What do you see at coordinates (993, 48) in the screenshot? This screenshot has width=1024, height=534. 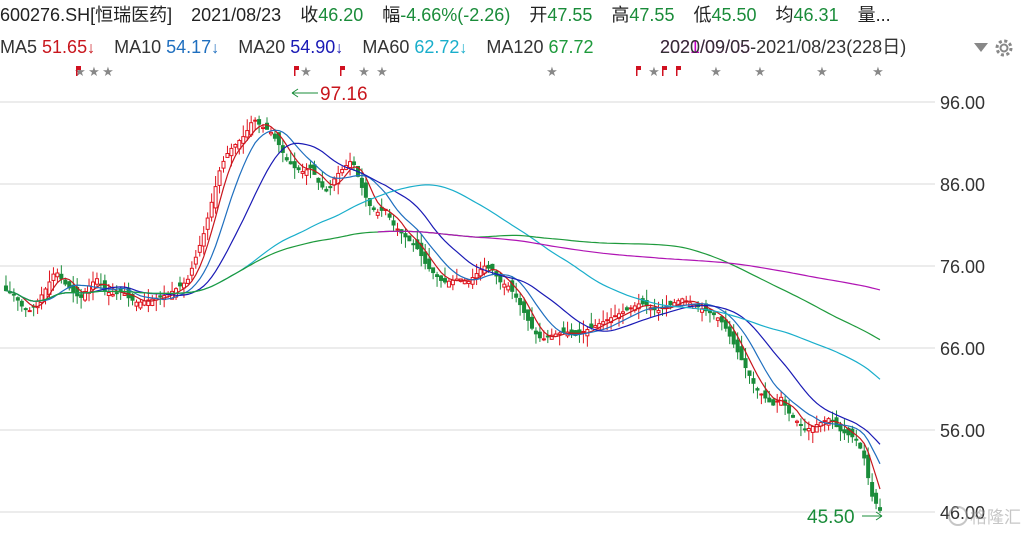 I see `chart-controls` at bounding box center [993, 48].